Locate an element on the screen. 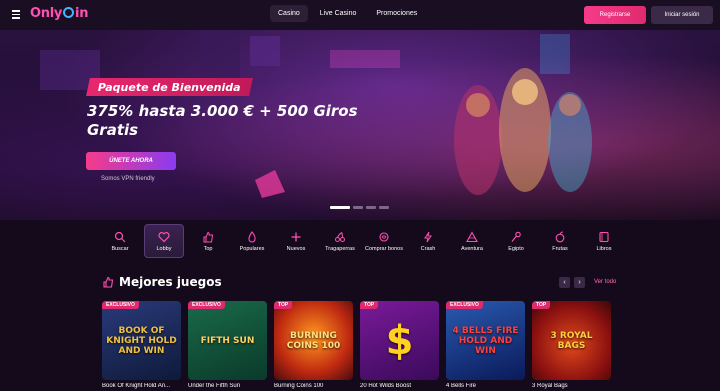 This screenshot has height=391, width=720. category-label: Tragaperras is located at coordinates (340, 248).